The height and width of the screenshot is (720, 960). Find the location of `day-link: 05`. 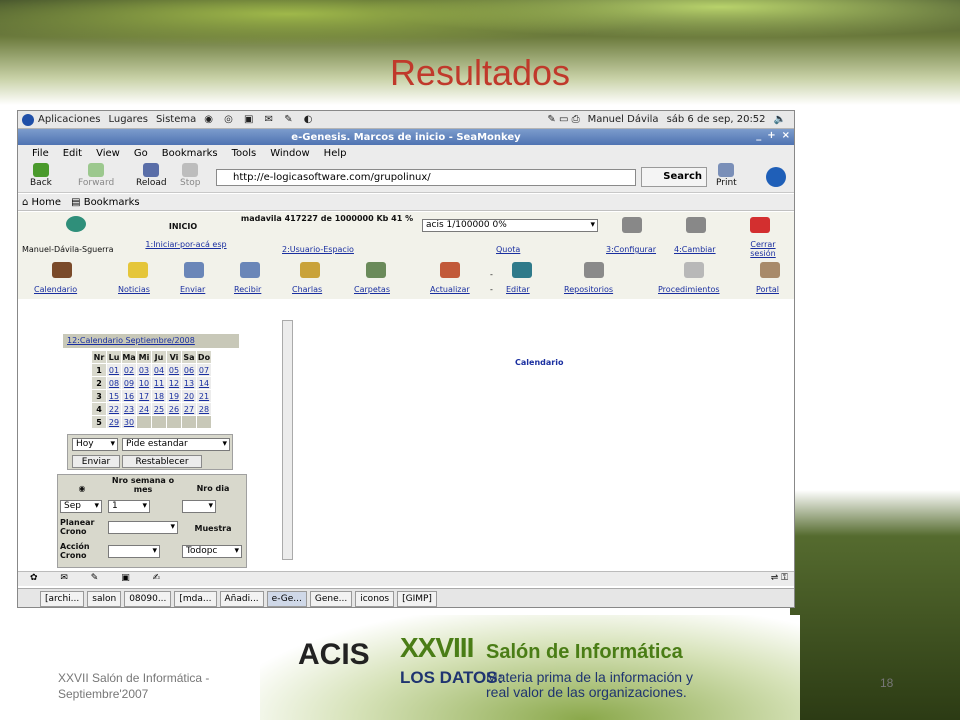

day-link: 05 is located at coordinates (174, 370).